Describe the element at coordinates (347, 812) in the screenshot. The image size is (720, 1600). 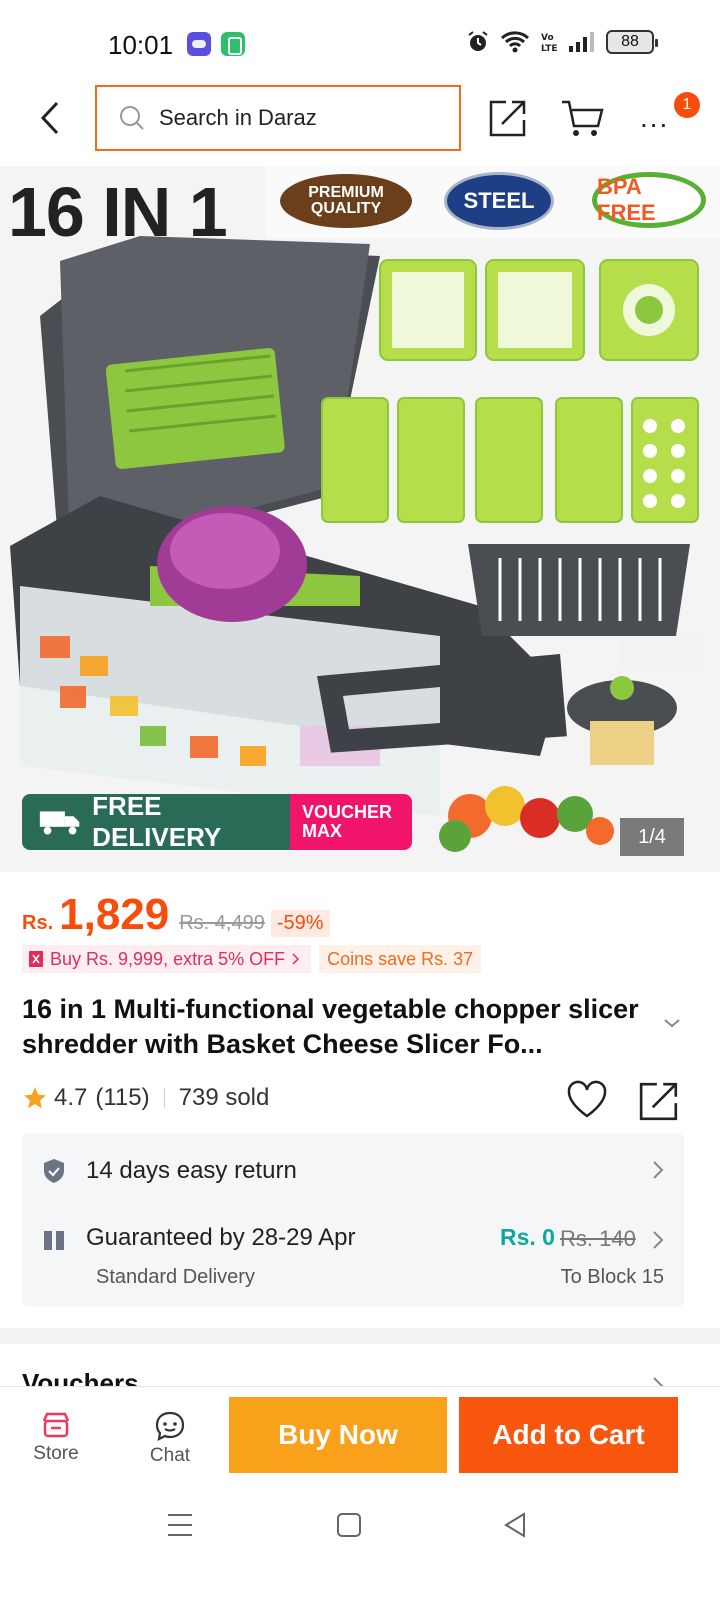
I see `voucher-label: VOUCHER` at that location.